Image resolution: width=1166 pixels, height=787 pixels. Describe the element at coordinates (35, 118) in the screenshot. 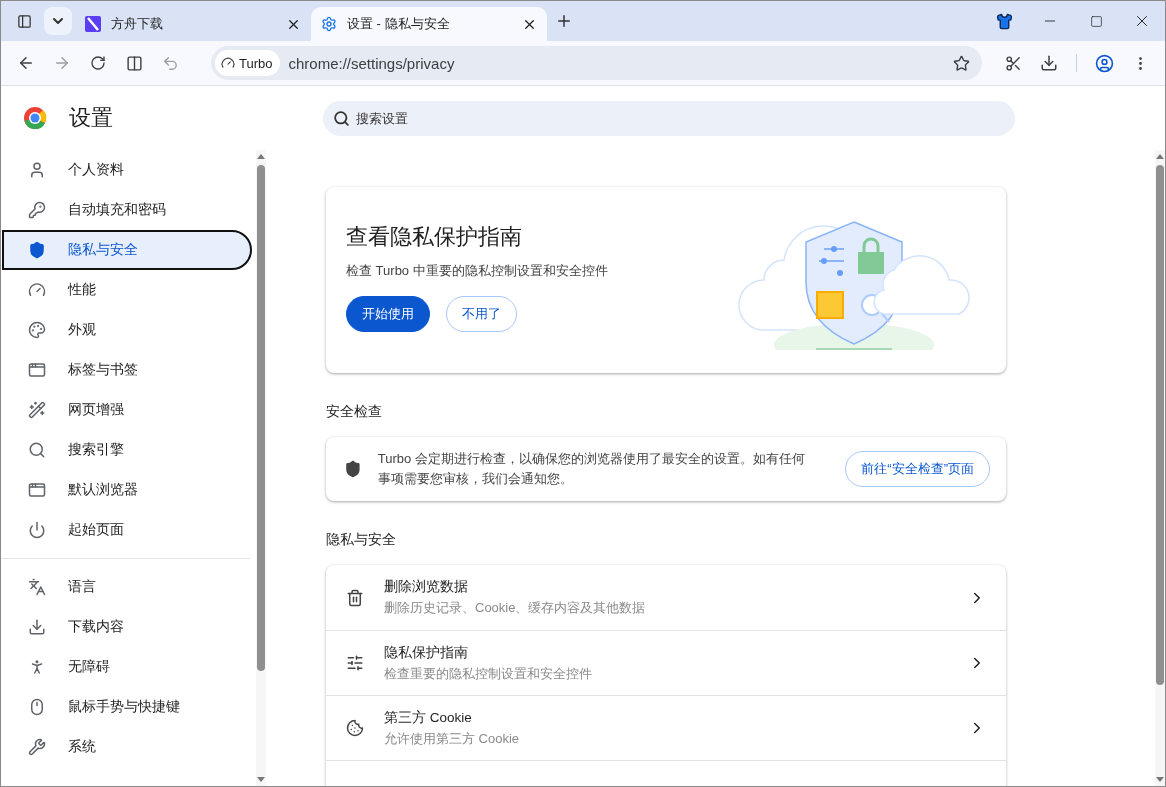

I see `browser-logo-icon` at that location.